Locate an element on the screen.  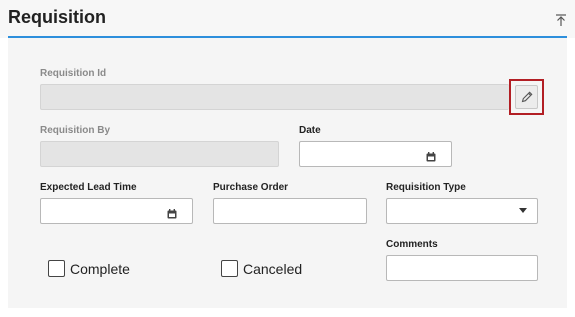
requisition-type-label: Requisition Type is located at coordinates (426, 187).